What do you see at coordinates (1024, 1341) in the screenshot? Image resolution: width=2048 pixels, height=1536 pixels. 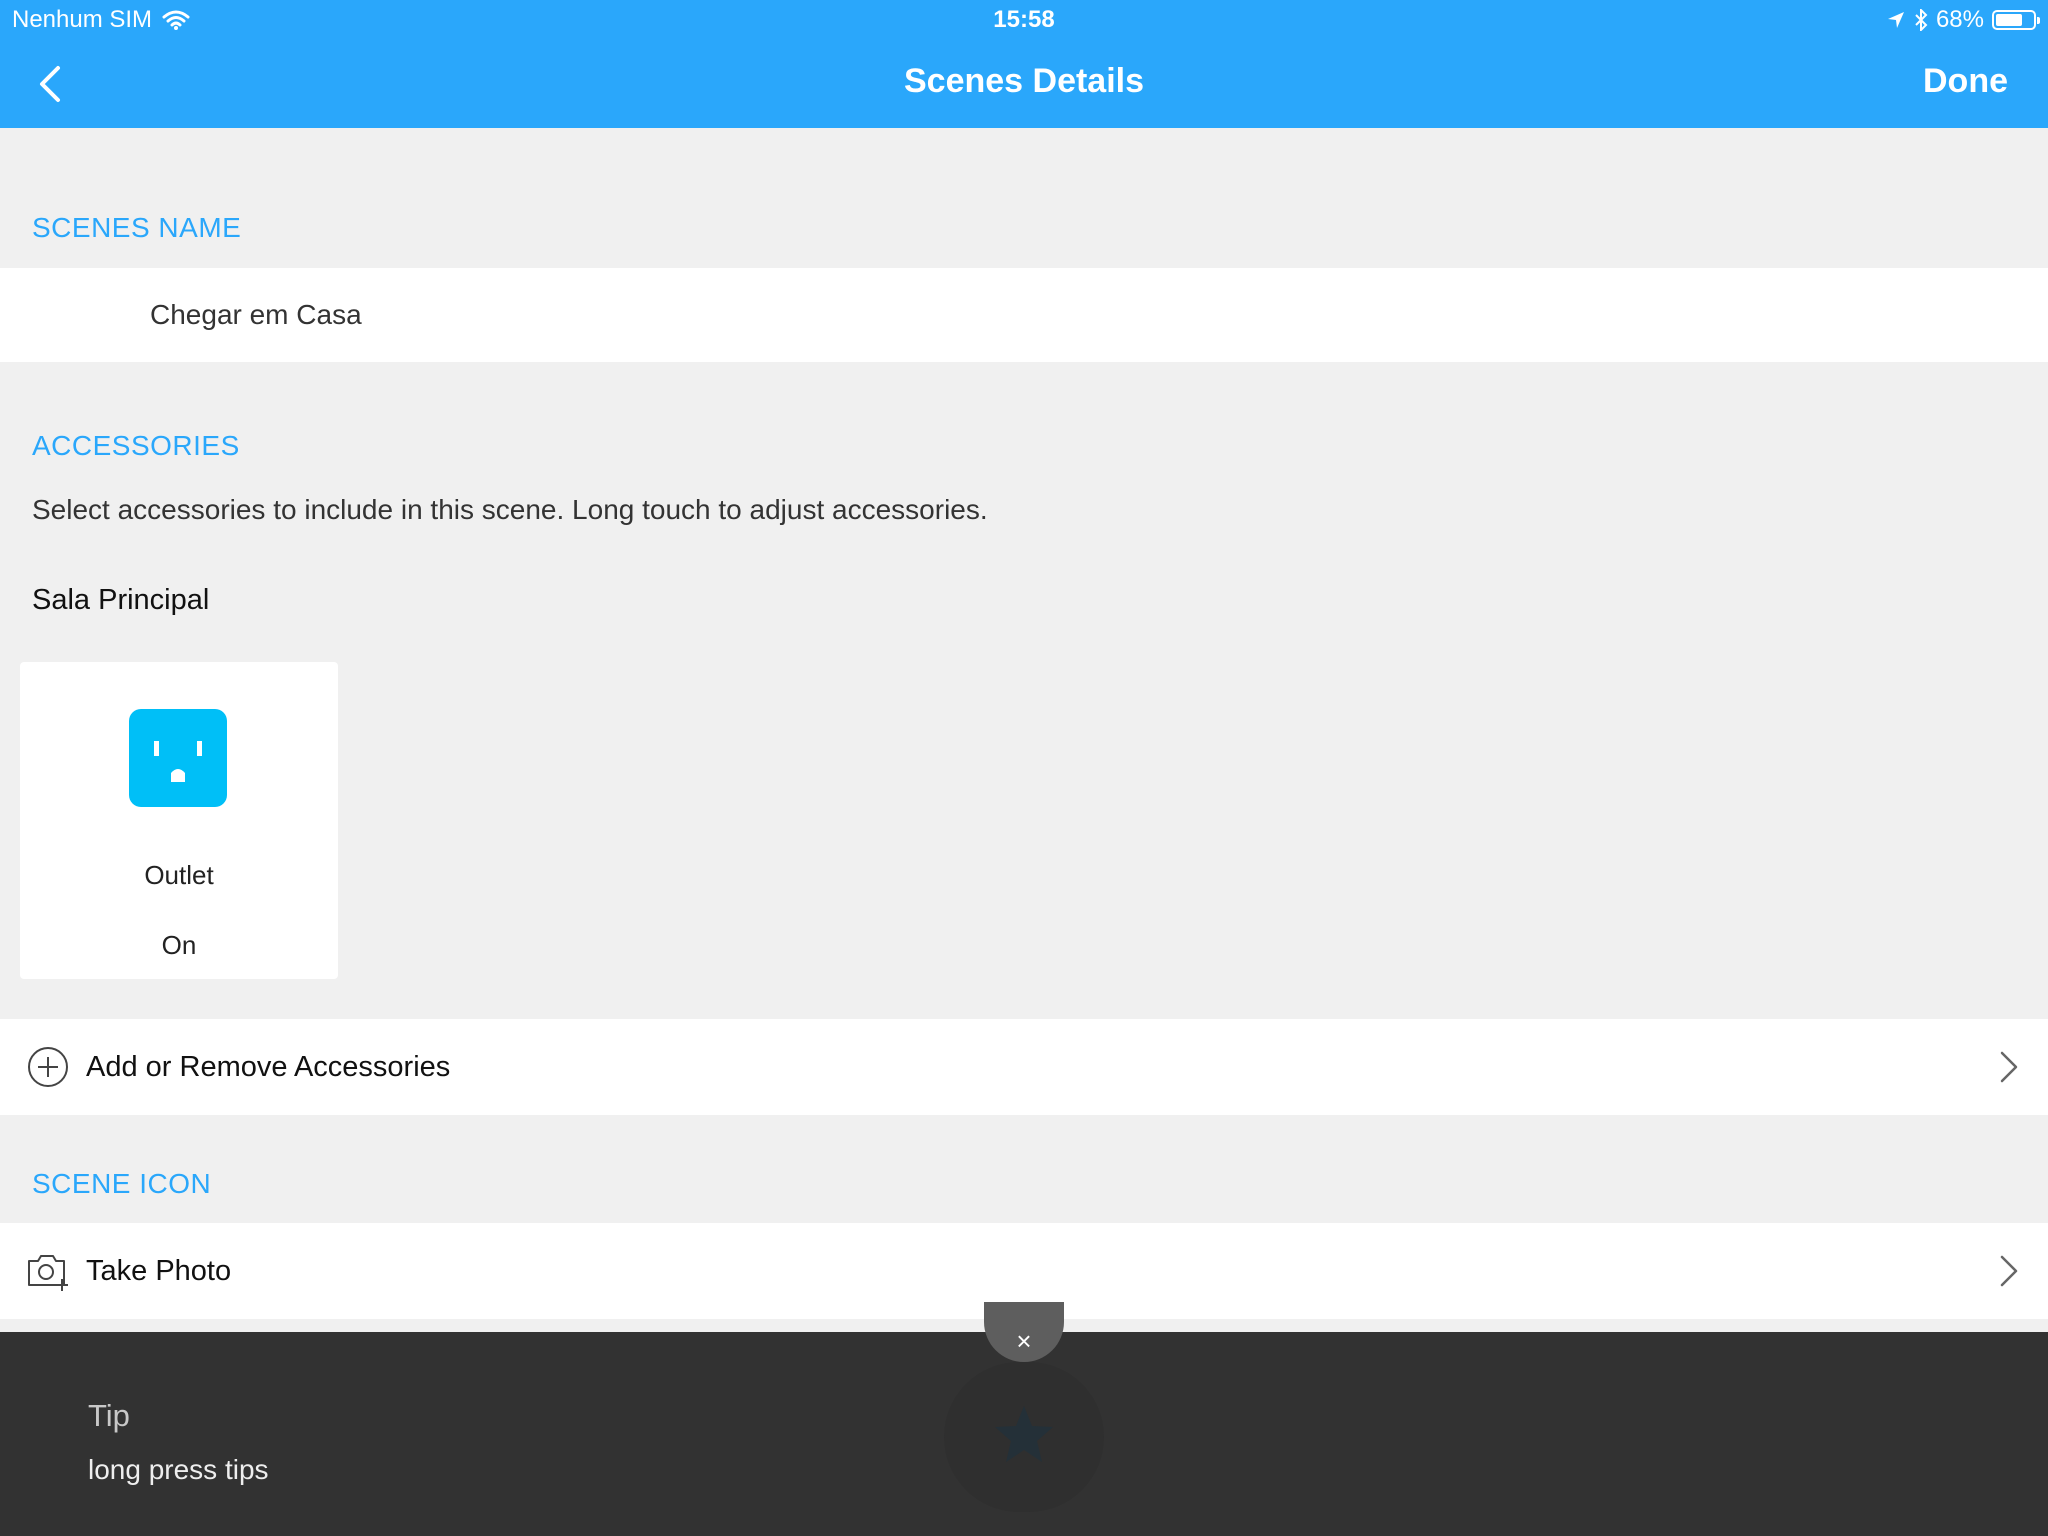 I see `close-icon: ×` at bounding box center [1024, 1341].